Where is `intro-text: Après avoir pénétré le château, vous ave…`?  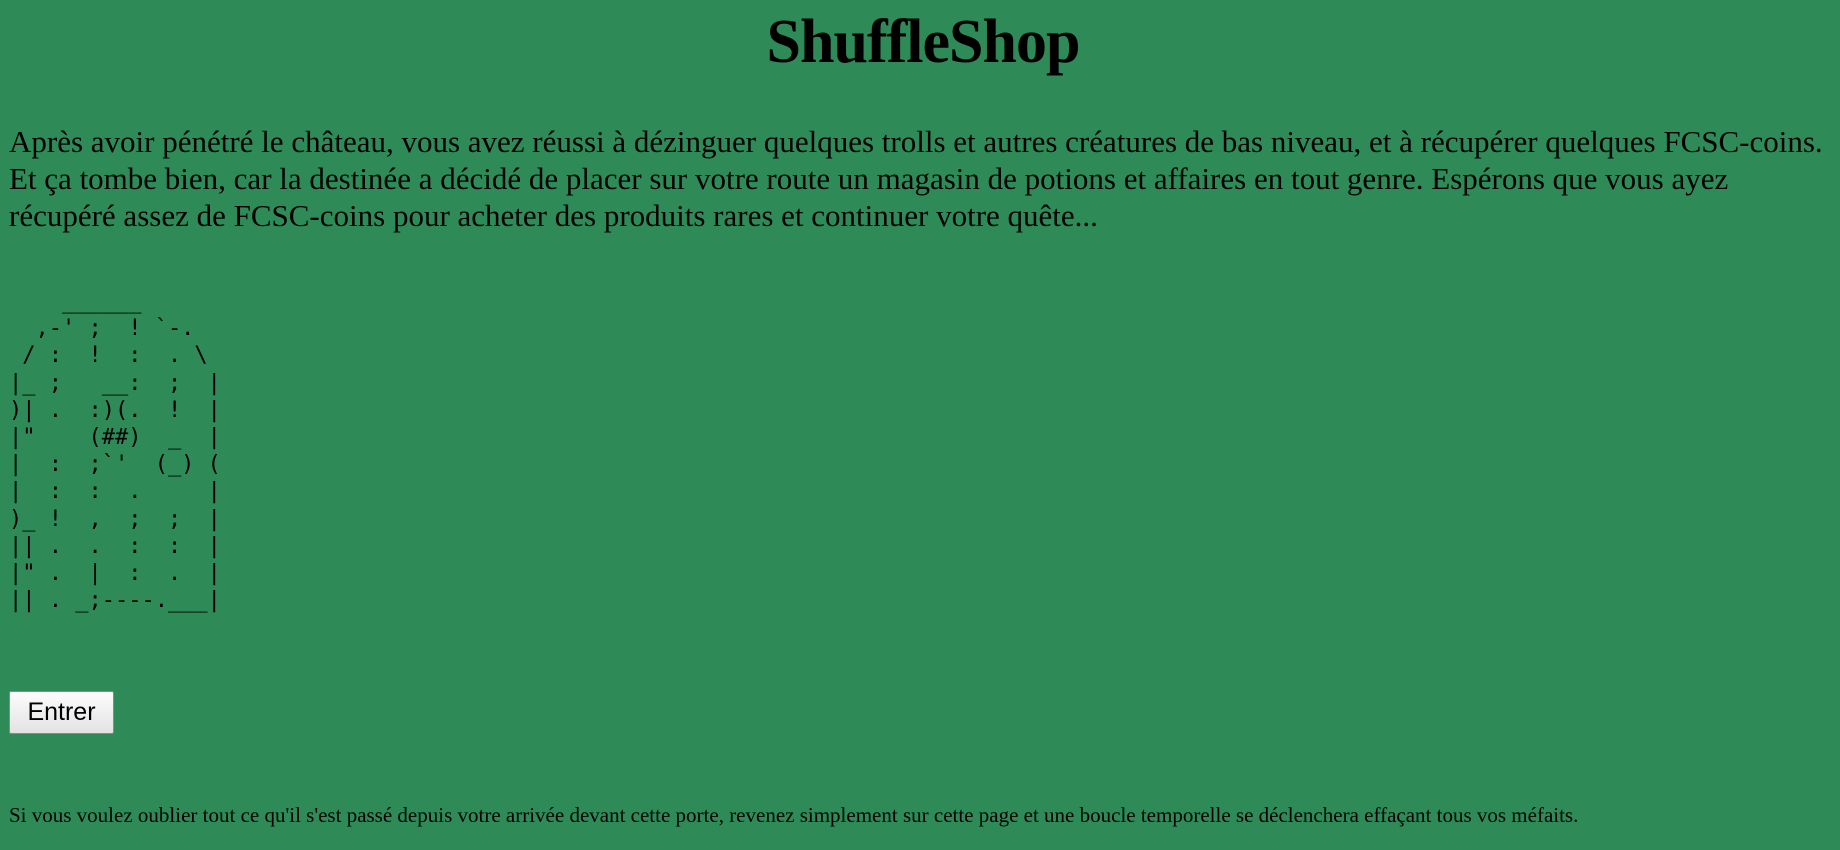
intro-text: Après avoir pénétré le château, vous ave… is located at coordinates (916, 178).